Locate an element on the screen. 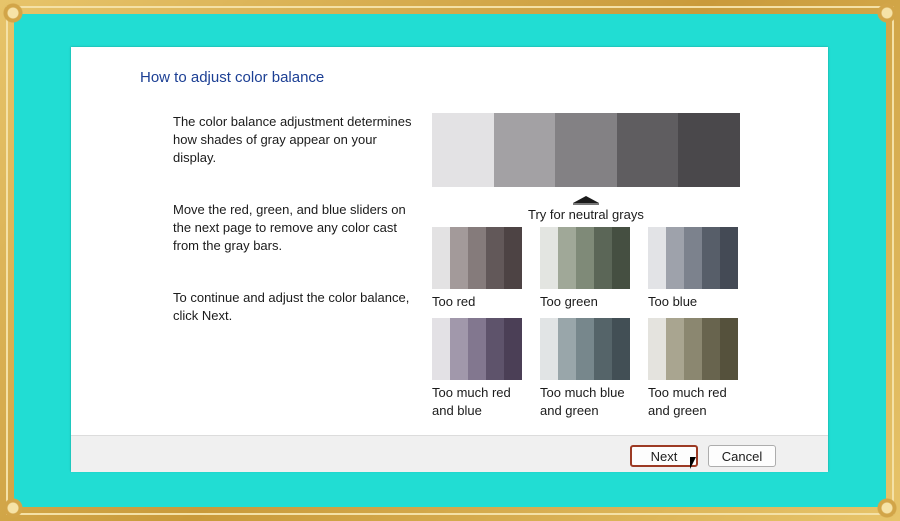 Image resolution: width=900 pixels, height=521 pixels. swatch-label: Too much red and blue is located at coordinates (471, 401).